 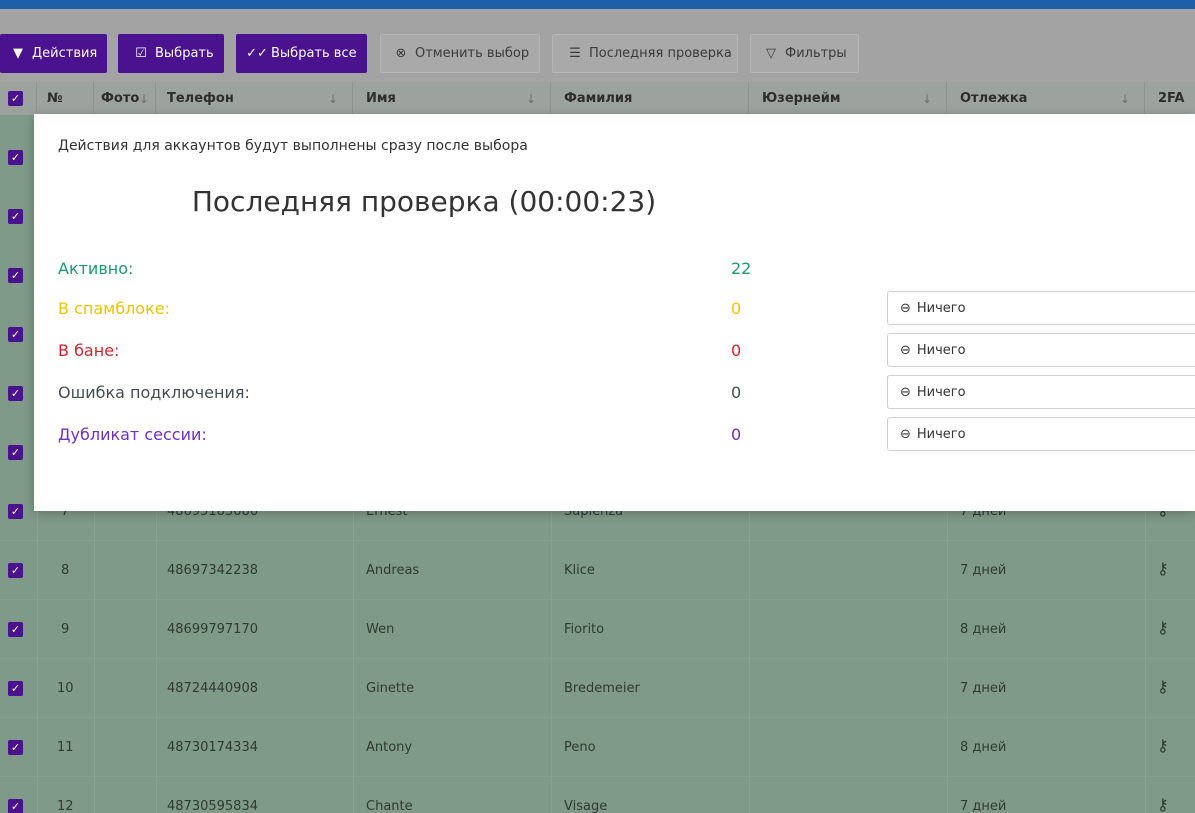 What do you see at coordinates (65, 53) in the screenshot?
I see `actions-button-label: Действия` at bounding box center [65, 53].